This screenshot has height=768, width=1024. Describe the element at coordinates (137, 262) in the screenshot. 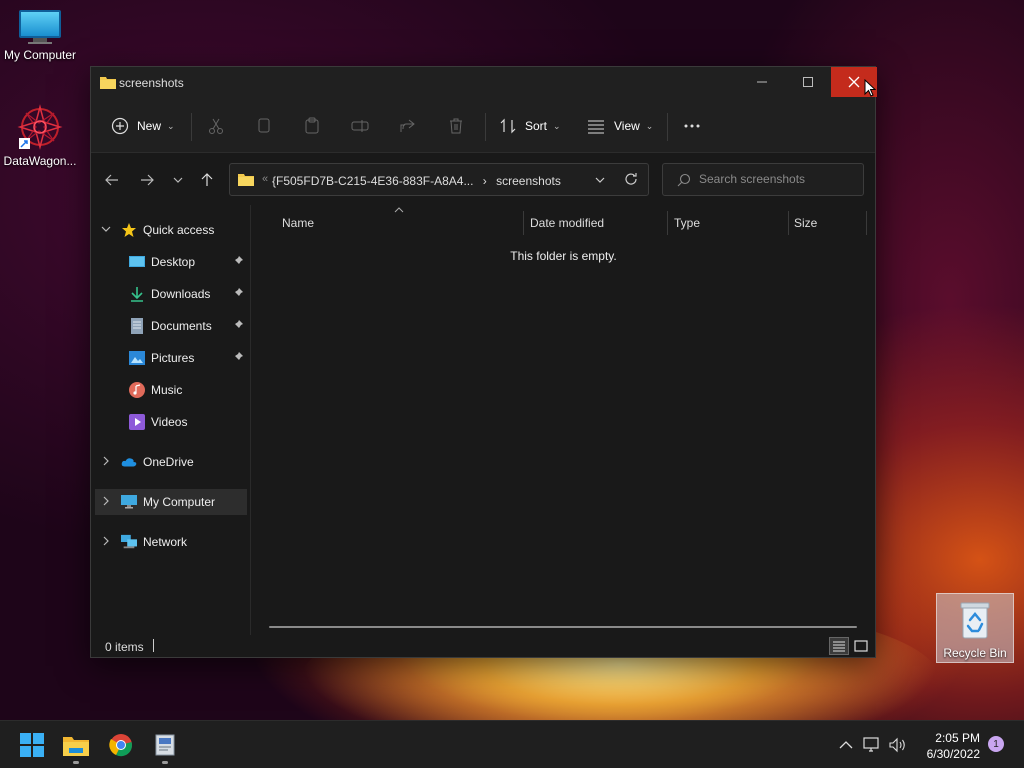

I see `desktop-icon` at that location.